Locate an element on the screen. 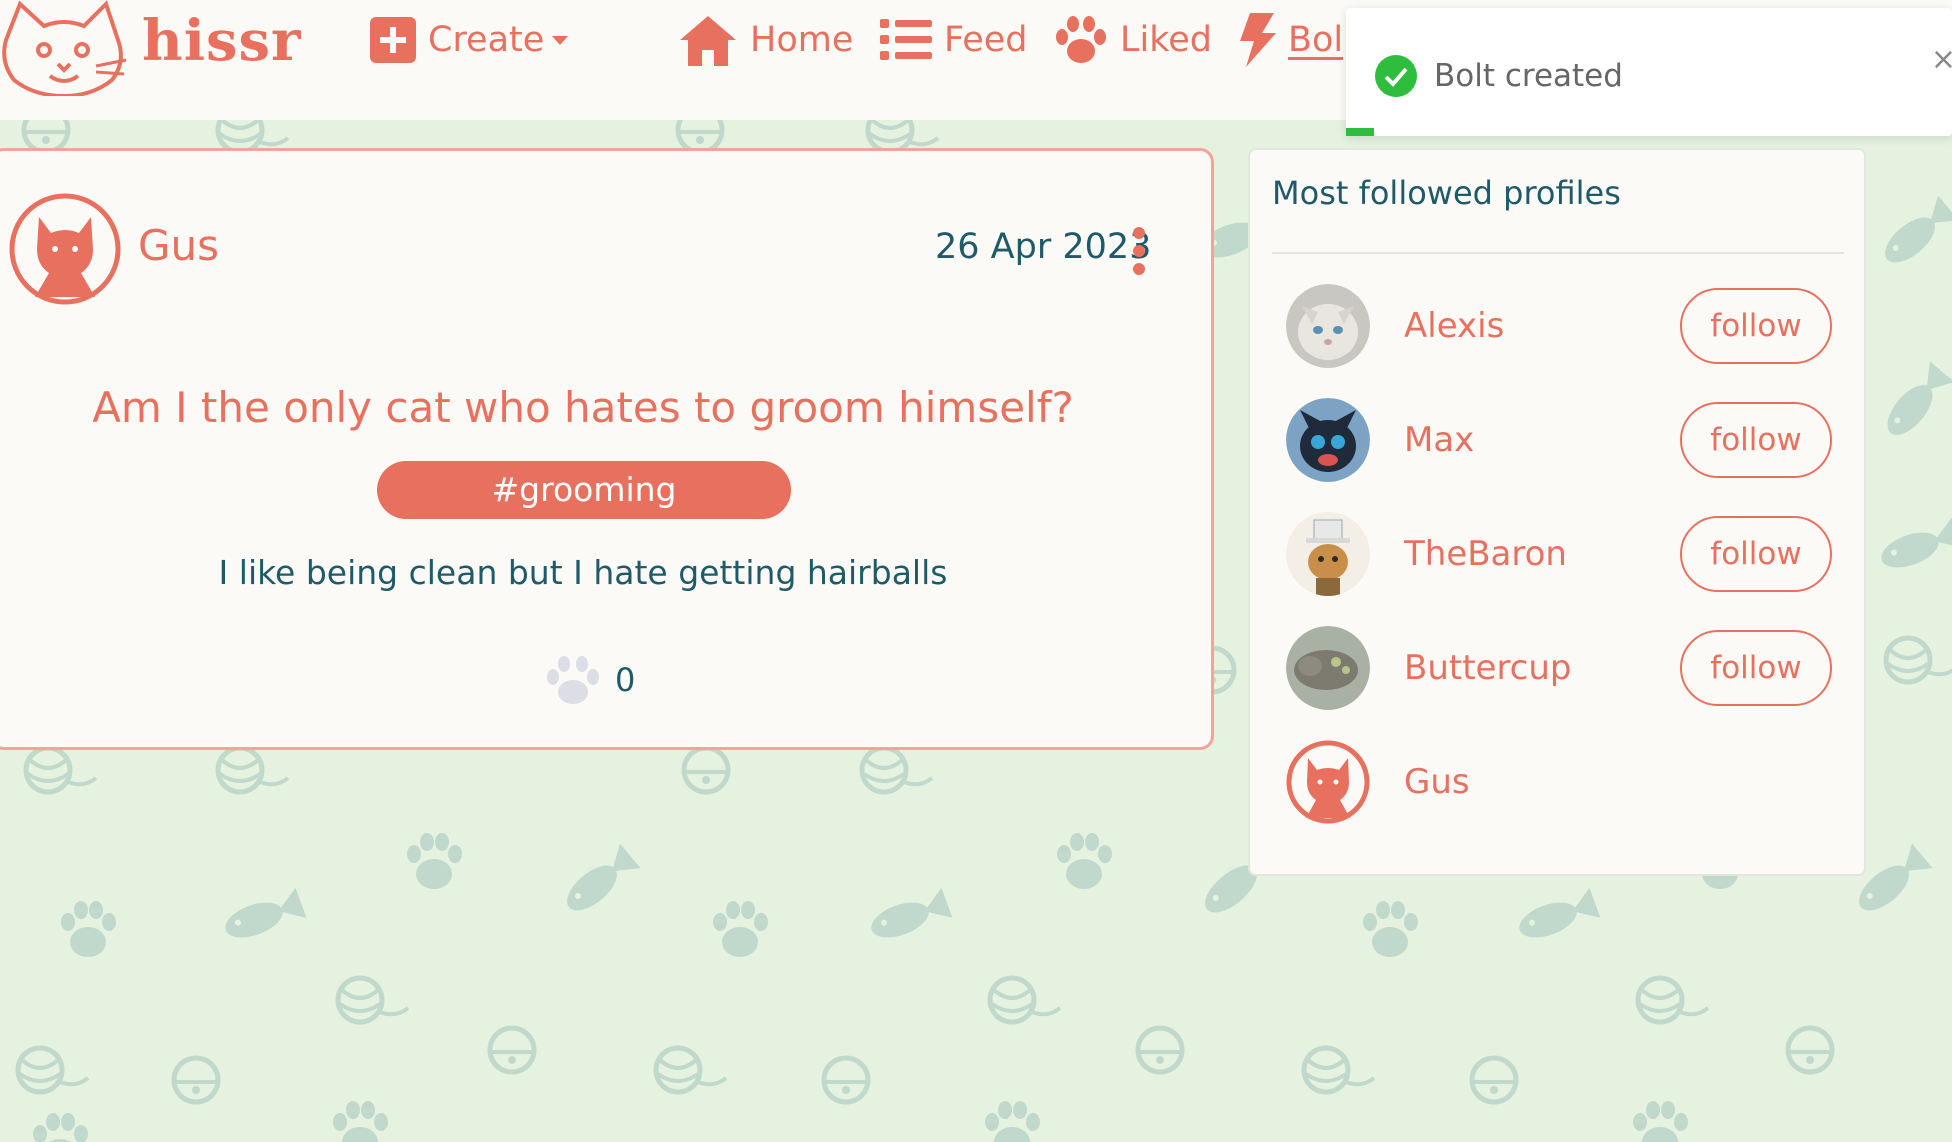 The width and height of the screenshot is (1952, 1142). nav-feed: Feed is located at coordinates (954, 40).